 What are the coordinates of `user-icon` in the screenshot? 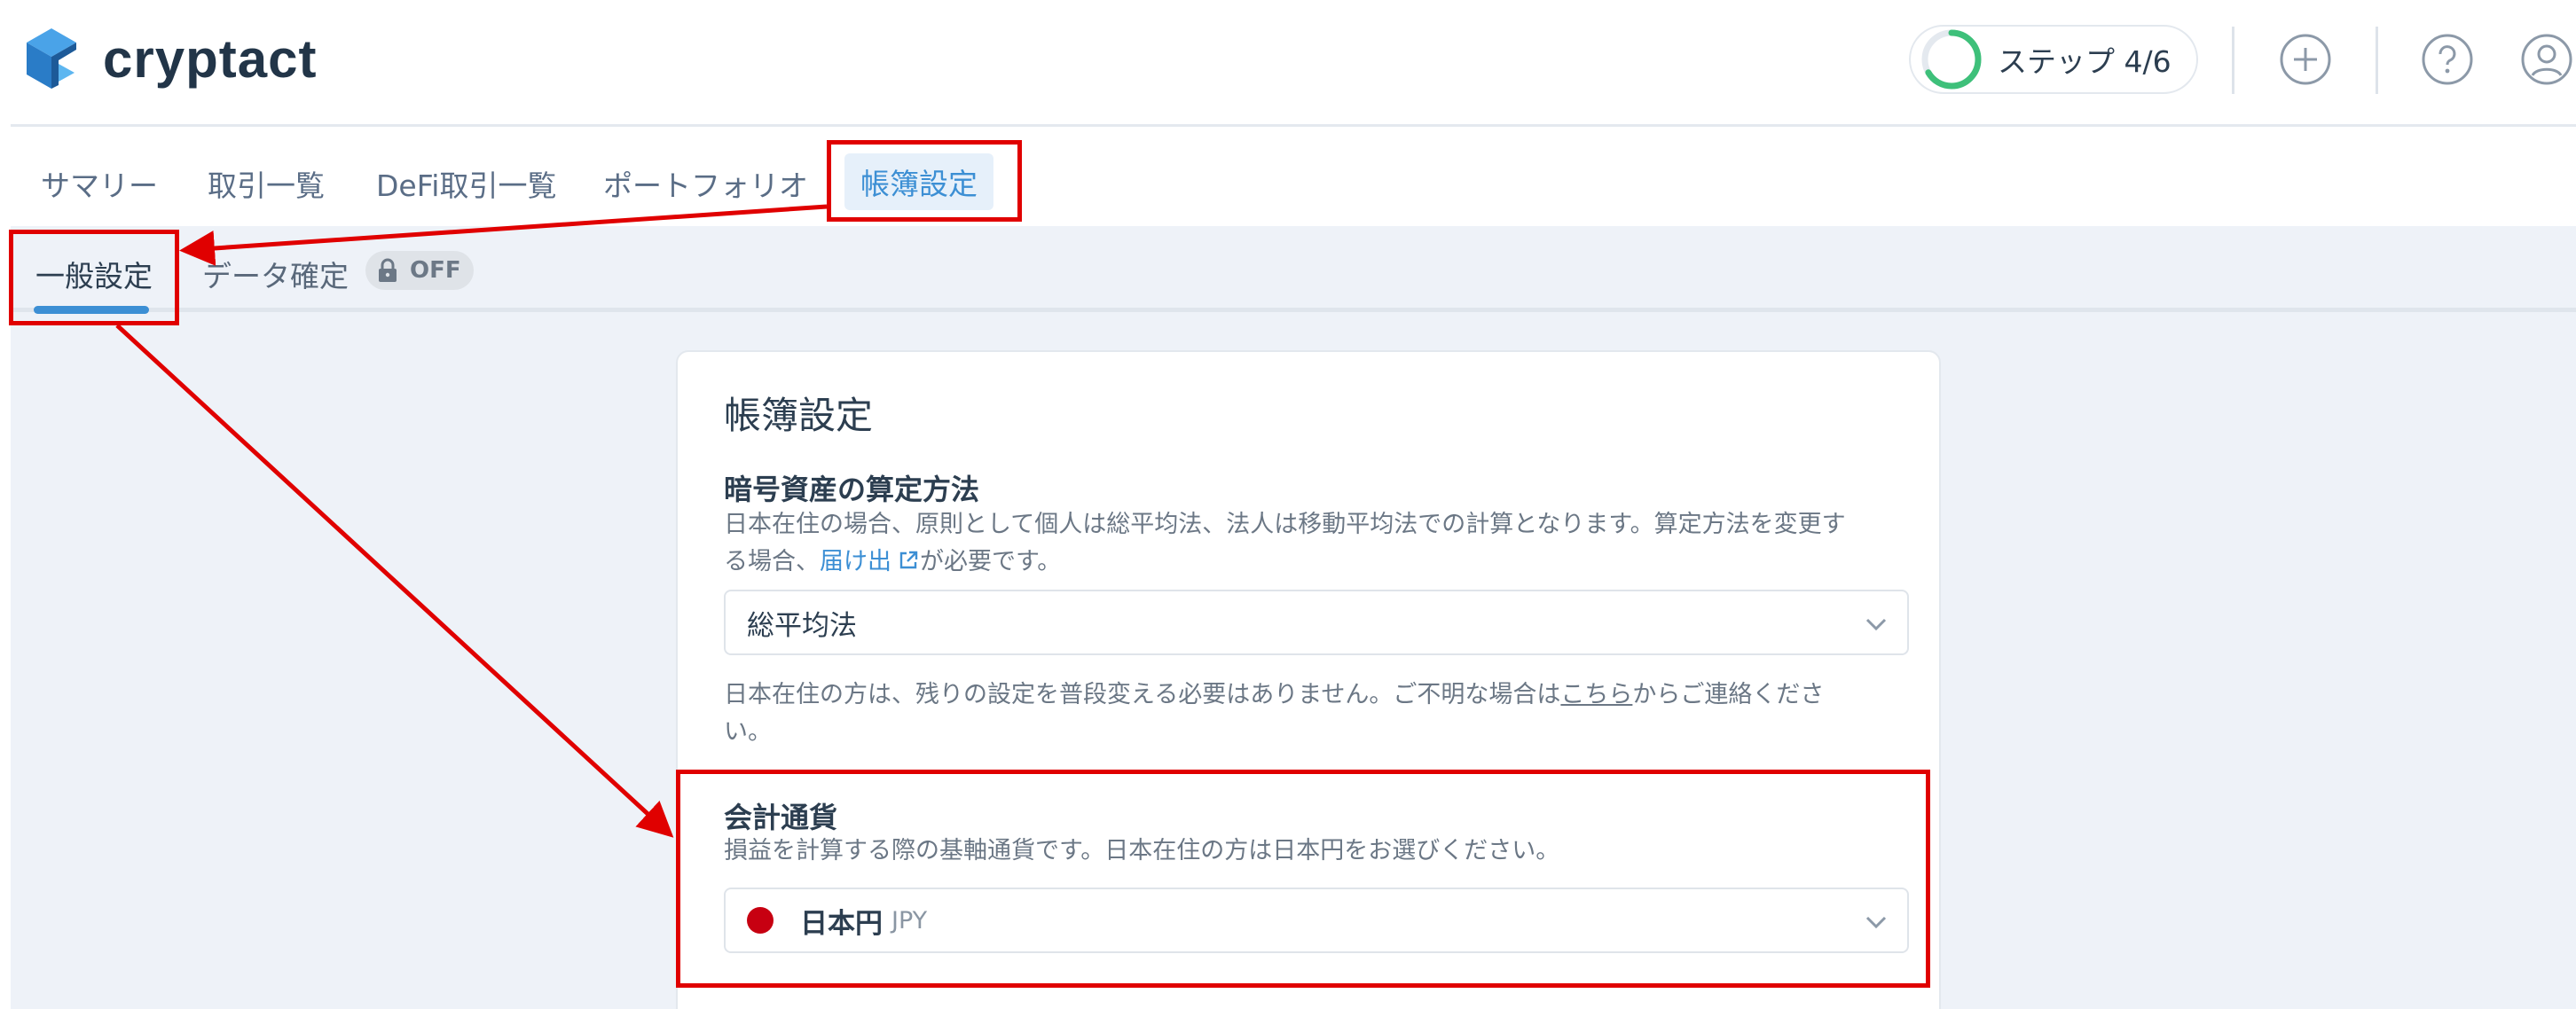 It's located at (2546, 59).